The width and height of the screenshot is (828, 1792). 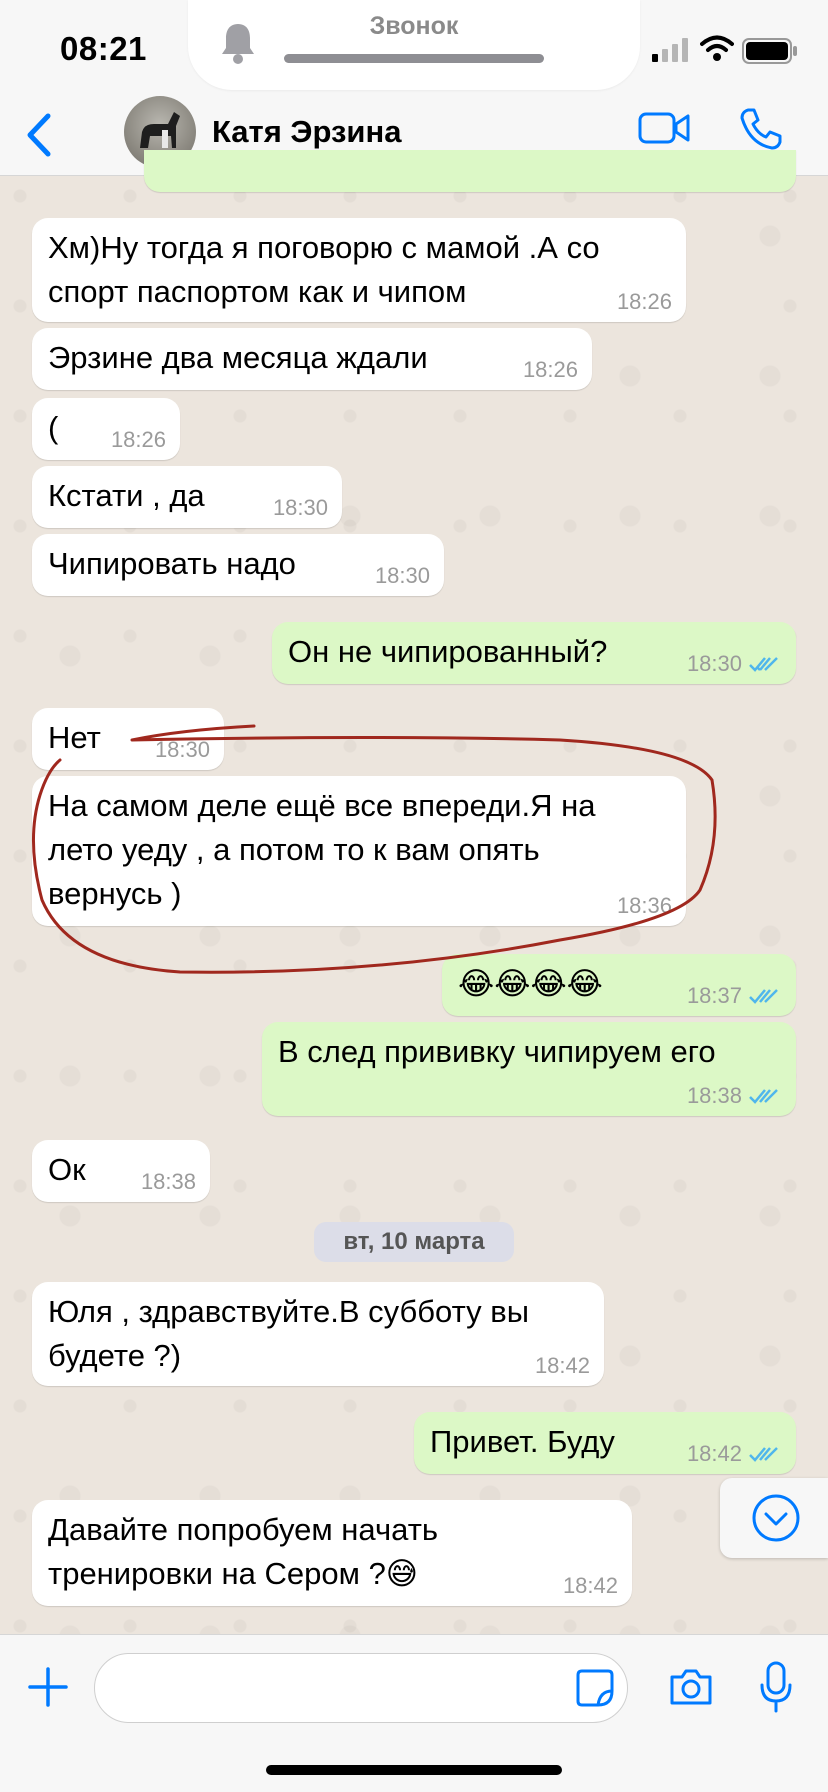 What do you see at coordinates (414, 1770) in the screenshot?
I see `home-indicator` at bounding box center [414, 1770].